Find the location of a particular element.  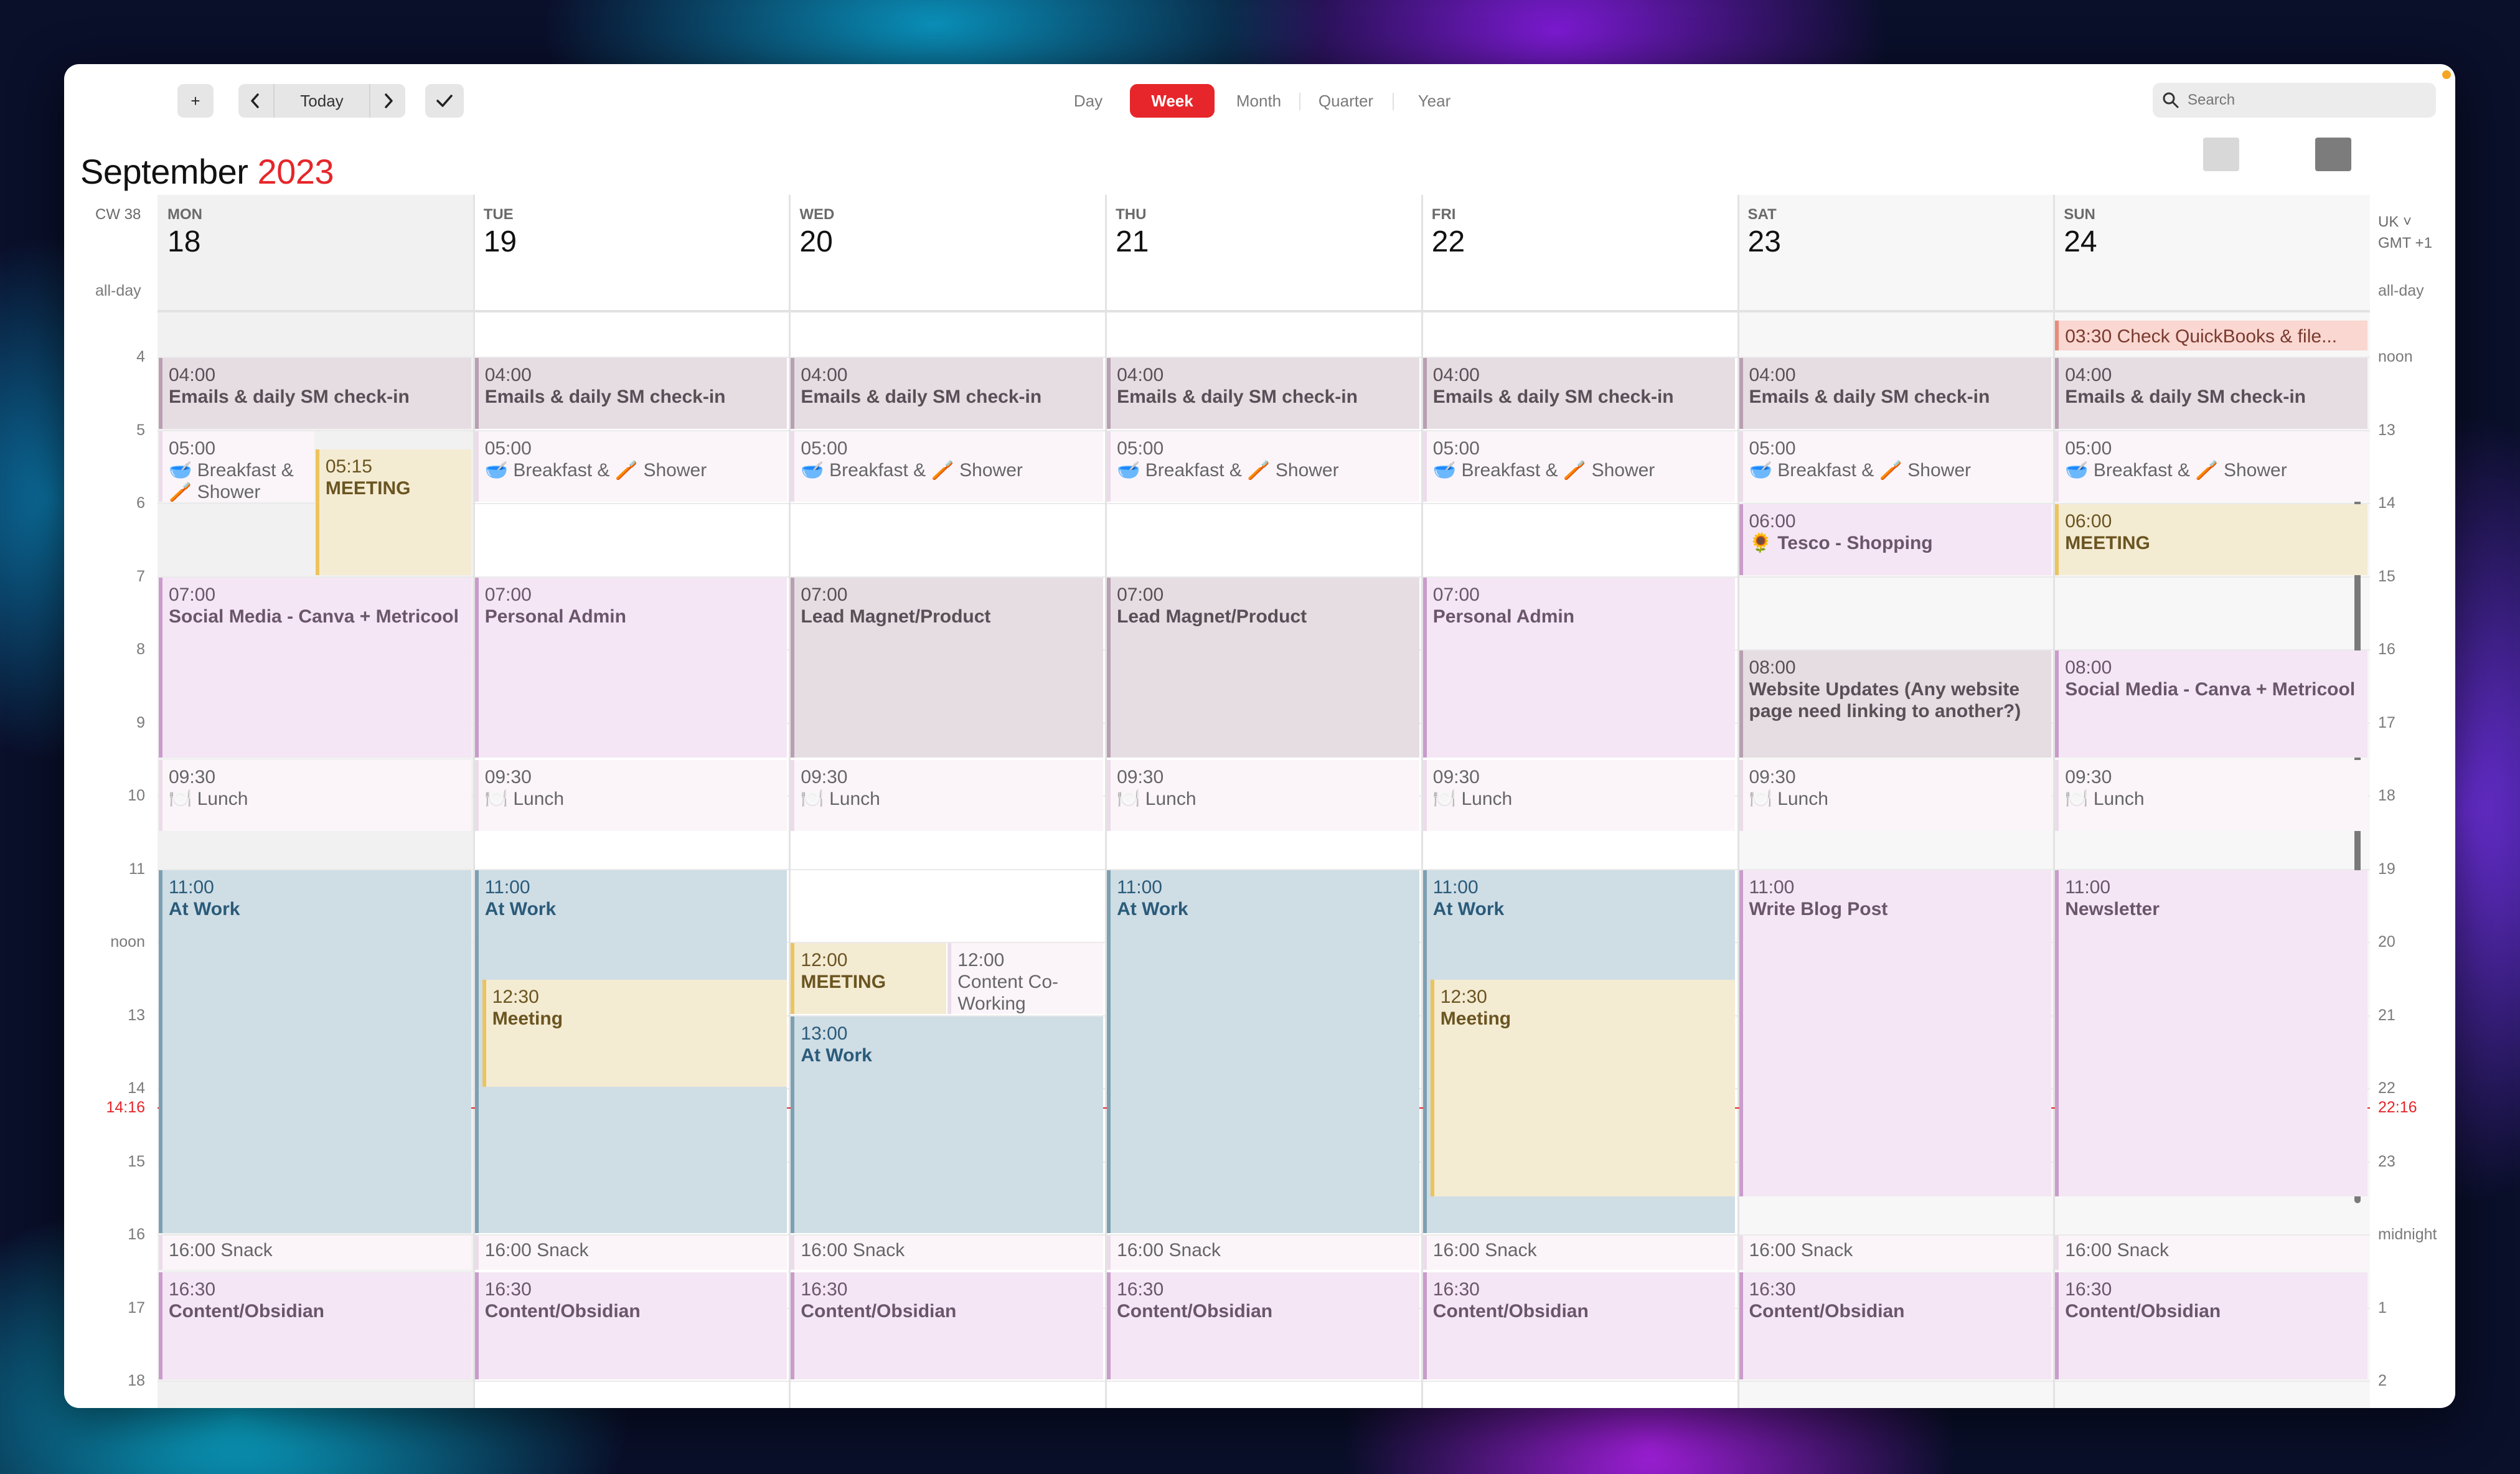

calendar-event: 05:15 MEETING is located at coordinates (393, 512).